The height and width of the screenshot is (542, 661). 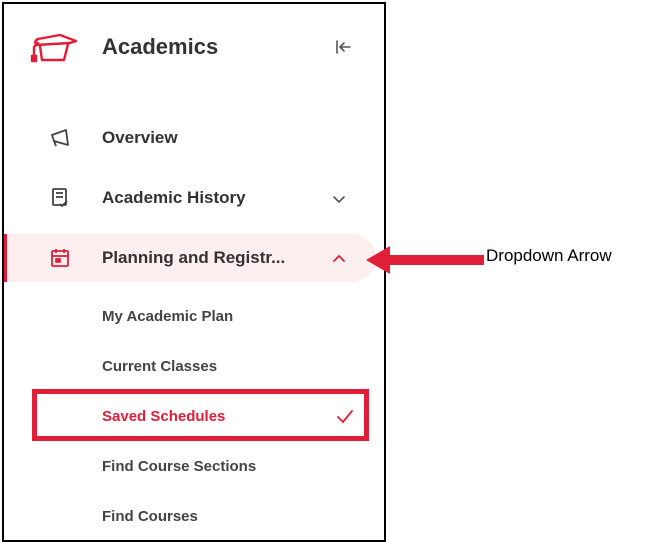 I want to click on sub-item-label: Find Course Sections, so click(x=179, y=466).